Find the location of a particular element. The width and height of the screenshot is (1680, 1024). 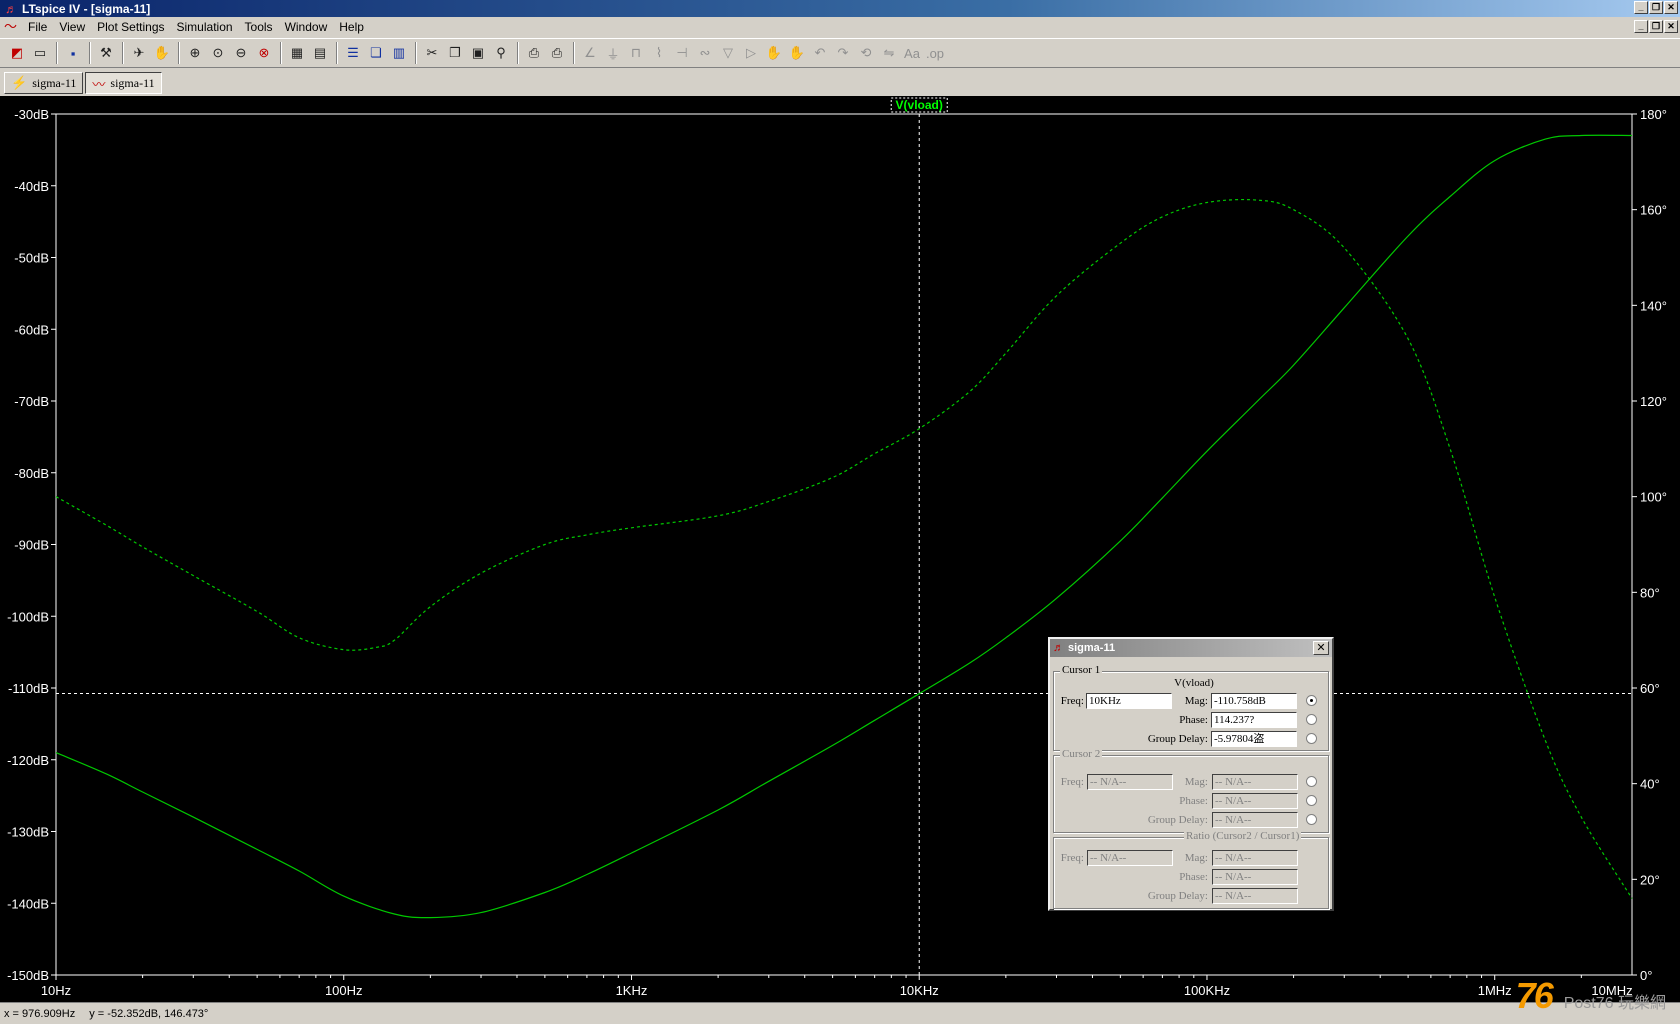

copy-icon: ❐ is located at coordinates (455, 53).